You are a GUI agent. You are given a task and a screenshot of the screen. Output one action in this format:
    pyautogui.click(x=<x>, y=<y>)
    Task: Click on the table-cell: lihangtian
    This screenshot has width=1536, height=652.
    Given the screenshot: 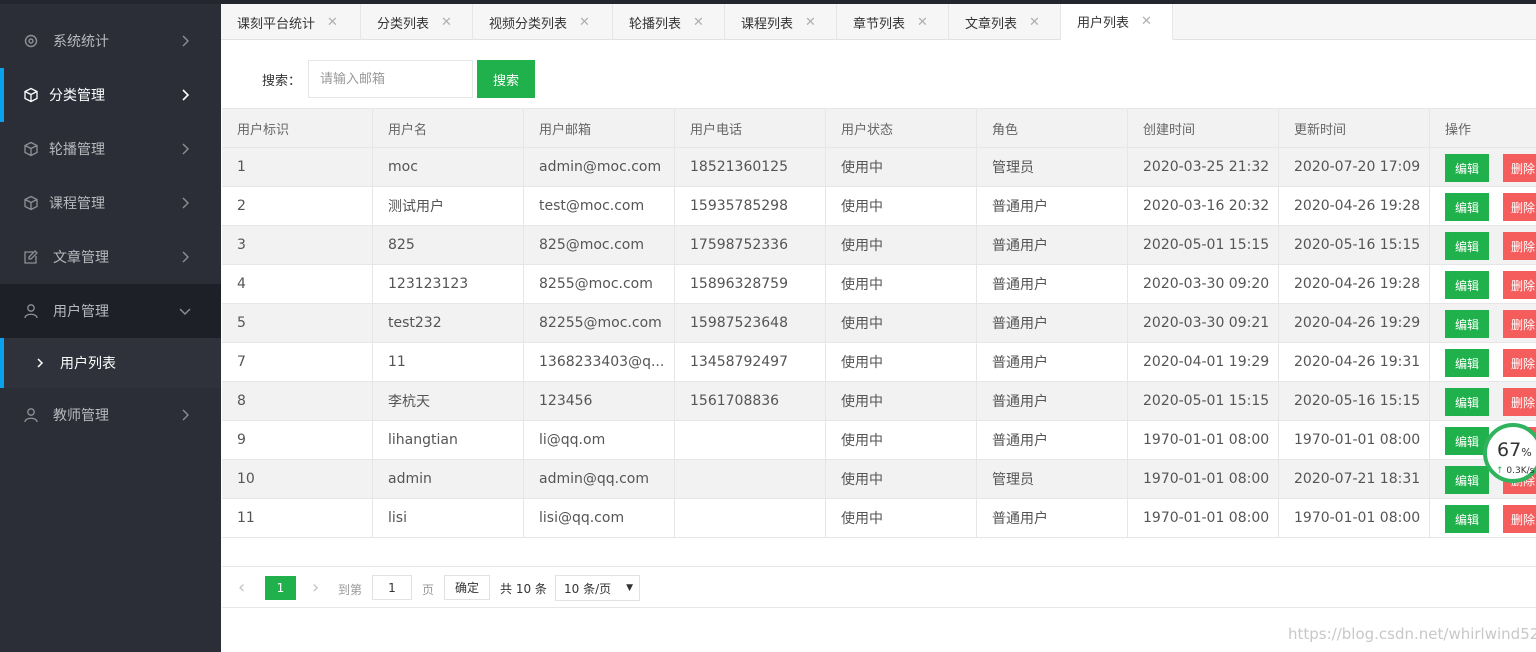 What is the action you would take?
    pyautogui.click(x=448, y=440)
    